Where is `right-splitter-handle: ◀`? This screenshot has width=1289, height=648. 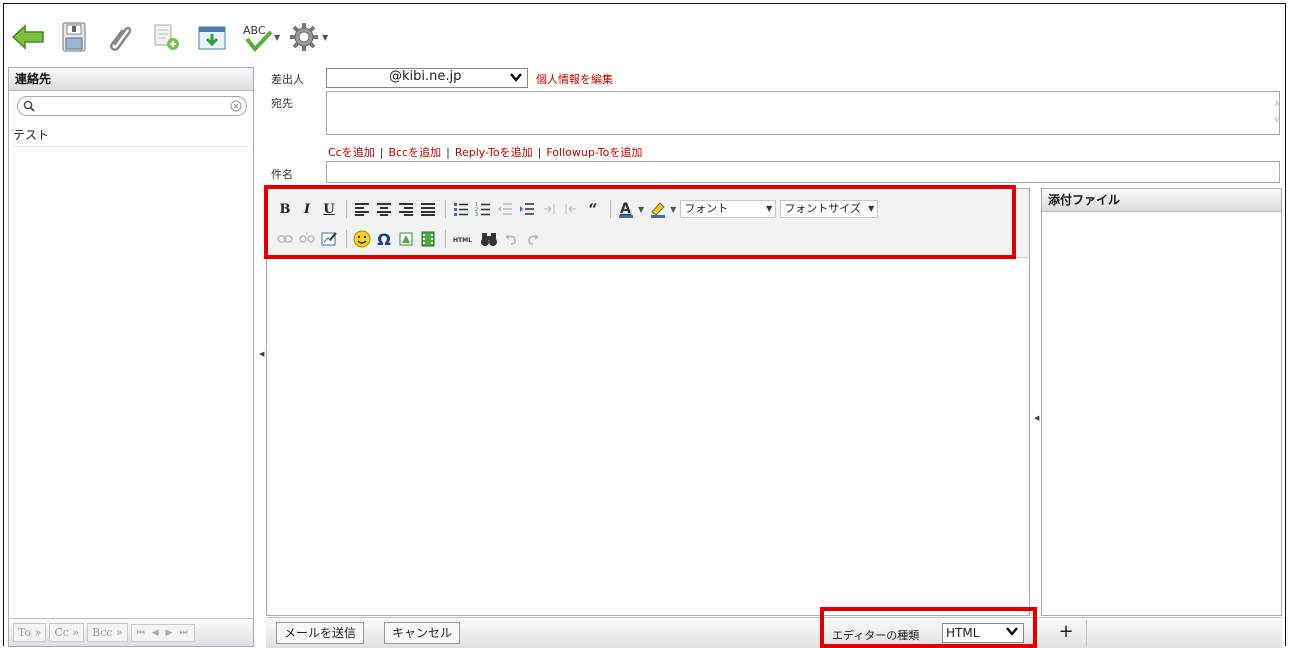
right-splitter-handle: ◀ is located at coordinates (1036, 418).